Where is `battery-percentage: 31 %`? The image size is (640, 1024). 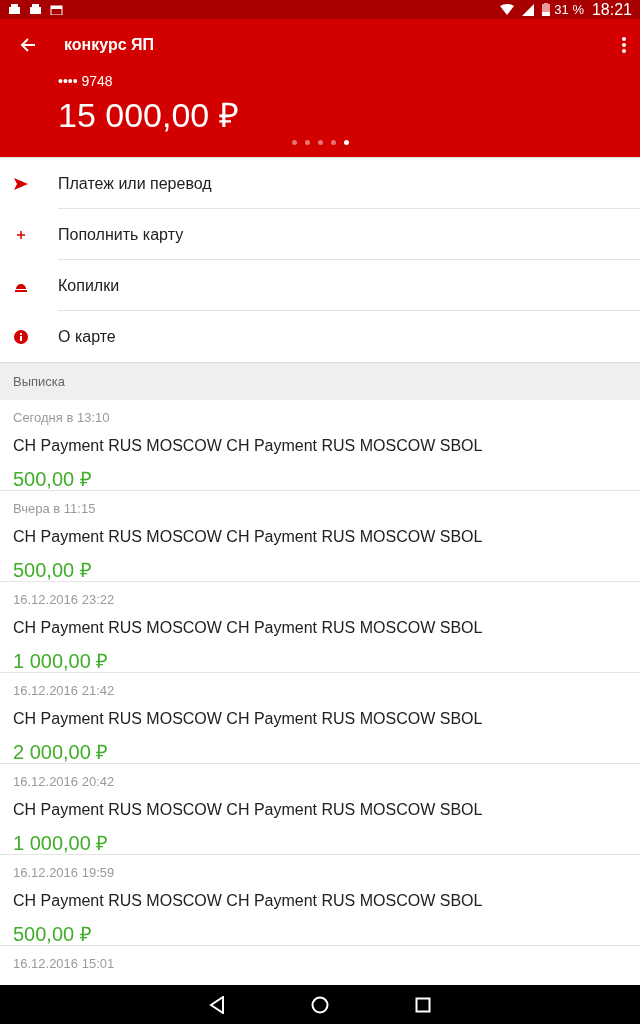
battery-percentage: 31 % is located at coordinates (569, 9).